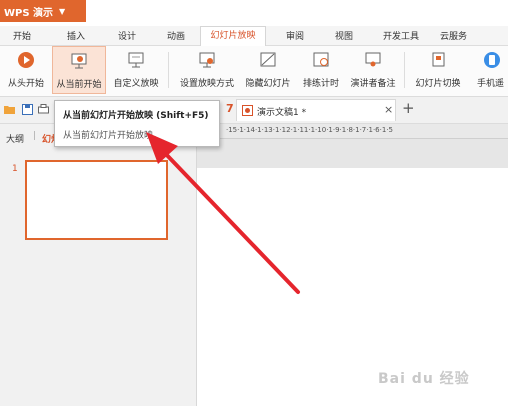 The image size is (508, 406). Describe the element at coordinates (223, 213) in the screenshot. I see `annotation-arrow` at that location.